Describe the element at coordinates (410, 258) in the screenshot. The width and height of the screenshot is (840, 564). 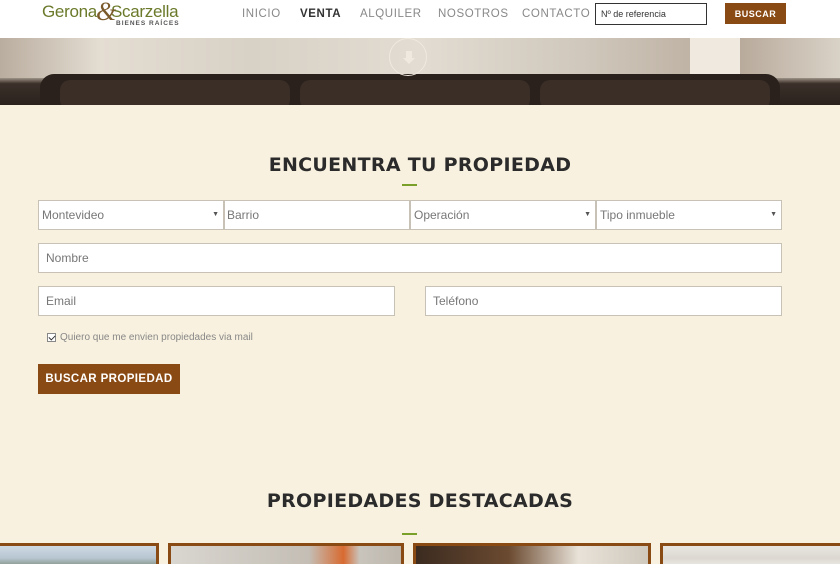
I see `name-field: Nombre` at that location.